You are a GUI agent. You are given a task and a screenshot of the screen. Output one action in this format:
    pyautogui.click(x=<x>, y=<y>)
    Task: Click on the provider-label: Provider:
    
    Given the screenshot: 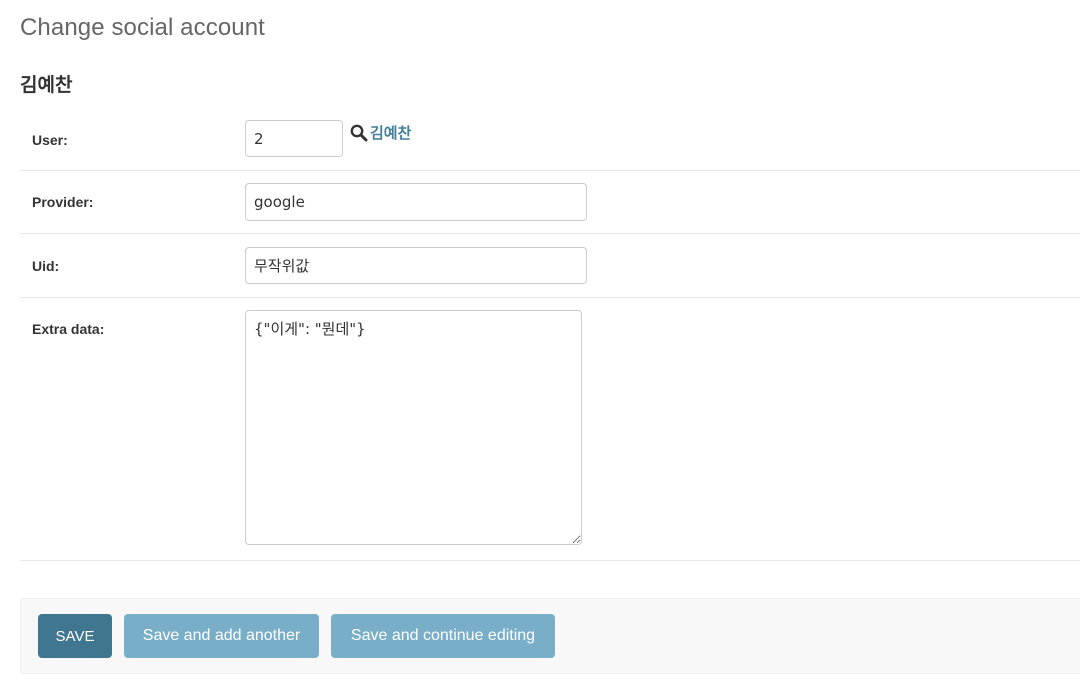 What is the action you would take?
    pyautogui.click(x=63, y=202)
    